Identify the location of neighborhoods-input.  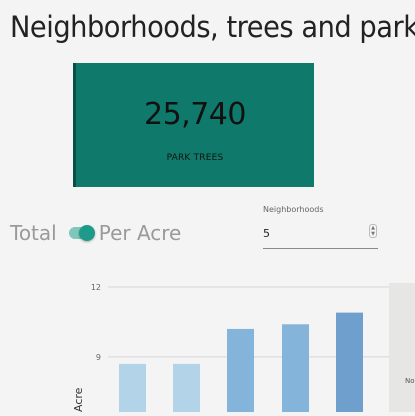
(312, 233).